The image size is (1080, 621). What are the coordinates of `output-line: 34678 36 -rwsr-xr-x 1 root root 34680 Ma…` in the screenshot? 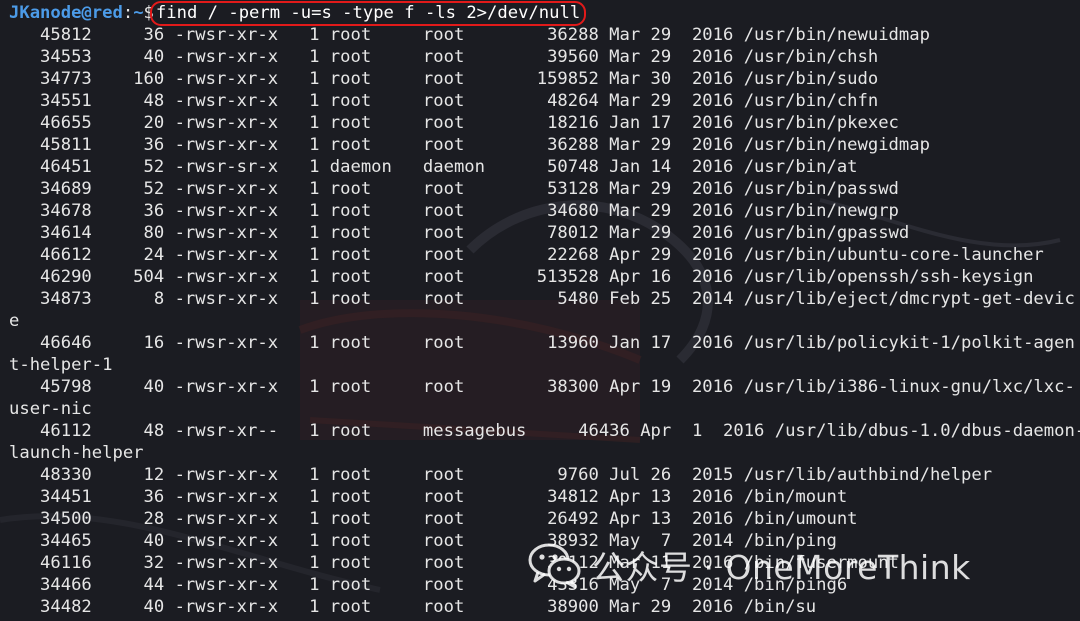 It's located at (454, 211).